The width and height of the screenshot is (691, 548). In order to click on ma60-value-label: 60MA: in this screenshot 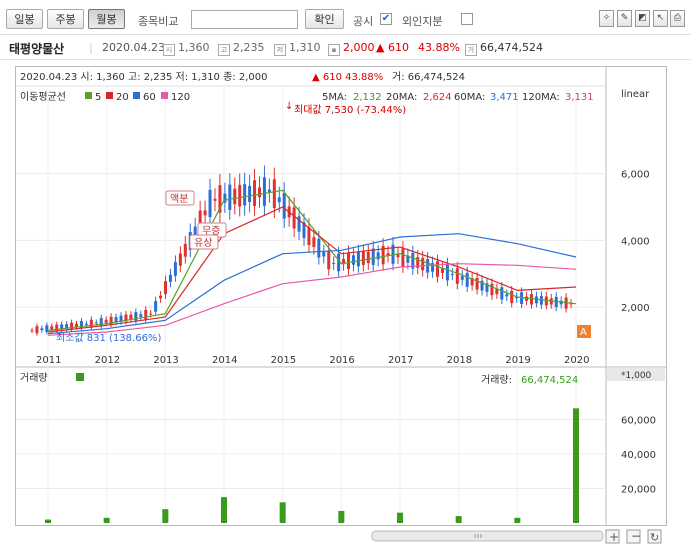, I will do `click(469, 97)`.